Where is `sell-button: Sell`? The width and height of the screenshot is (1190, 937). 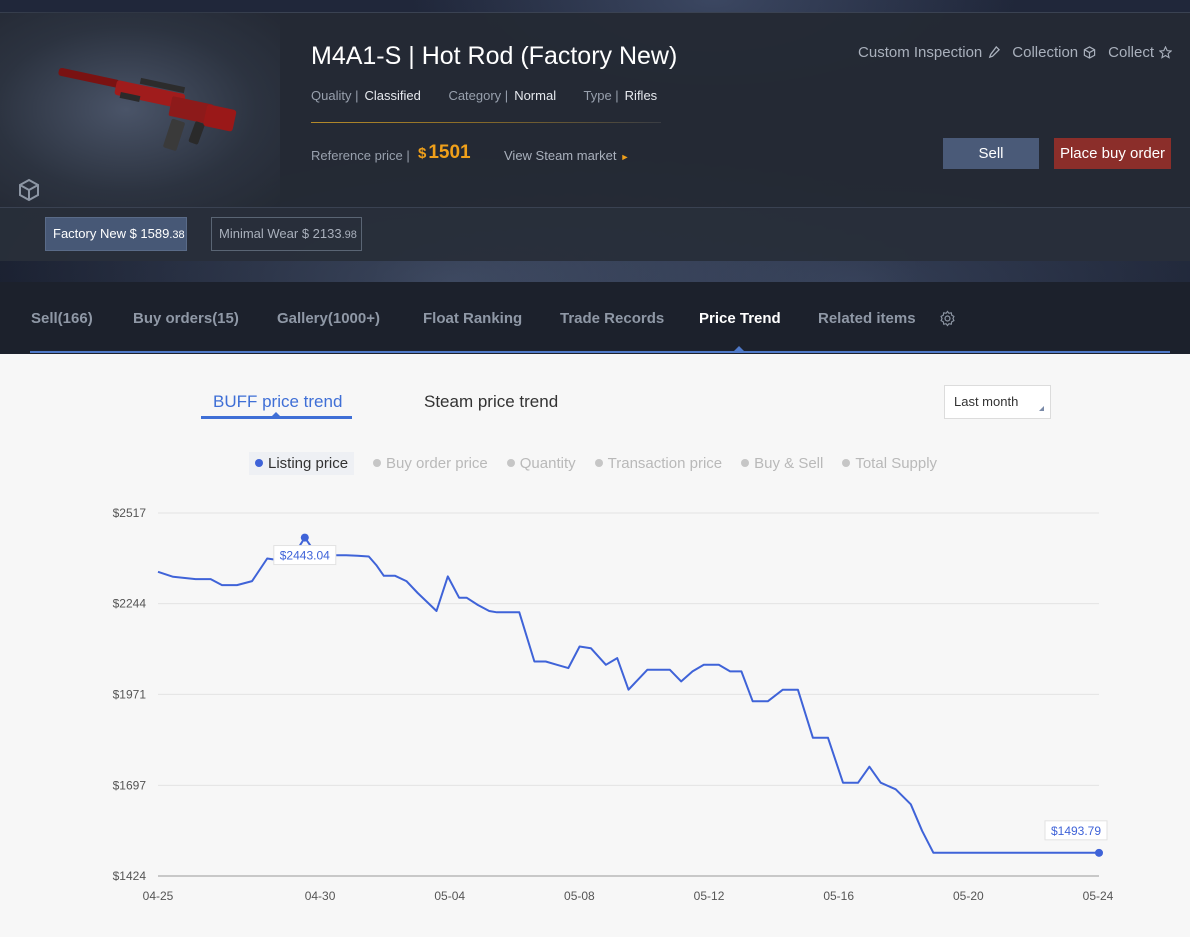
sell-button: Sell is located at coordinates (991, 153).